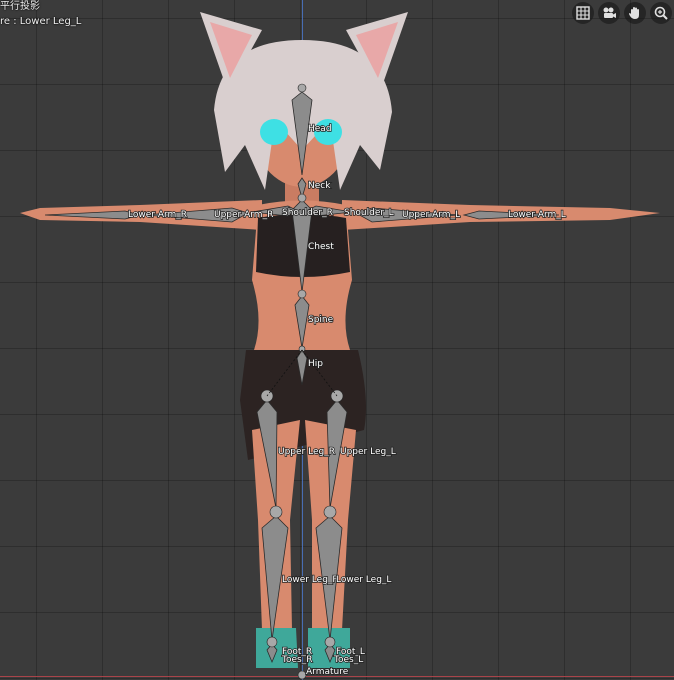  What do you see at coordinates (319, 186) in the screenshot?
I see `label-neck: Neck` at bounding box center [319, 186].